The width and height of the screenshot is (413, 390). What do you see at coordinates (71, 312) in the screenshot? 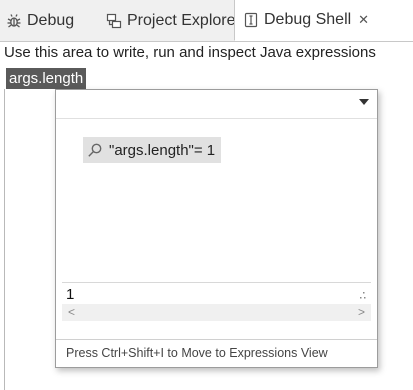
I see `scroll-left-icon: <` at bounding box center [71, 312].